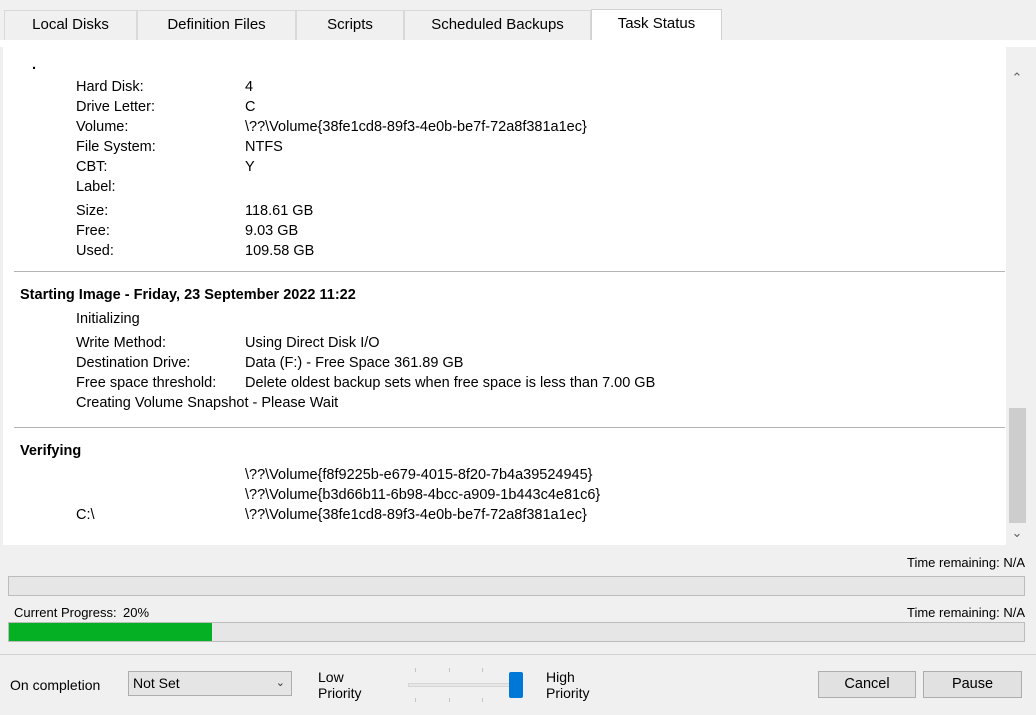 The width and height of the screenshot is (1036, 715). I want to click on drive-letter-label: Drive Letter:, so click(115, 107).